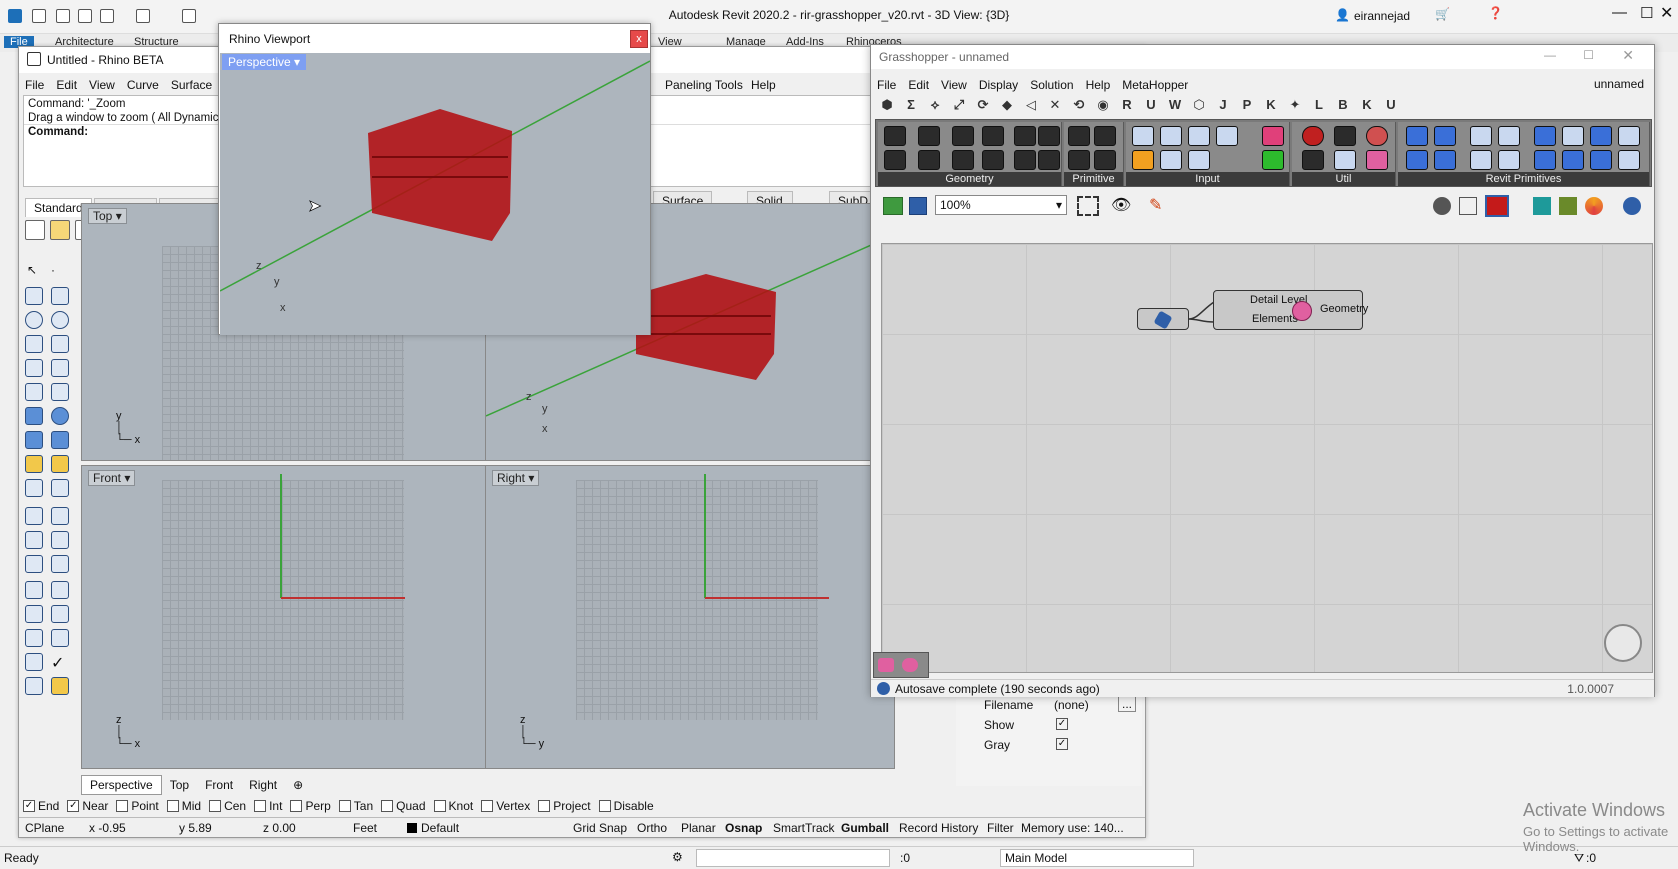 The width and height of the screenshot is (1678, 869). What do you see at coordinates (60, 540) in the screenshot?
I see `loft-icon` at bounding box center [60, 540].